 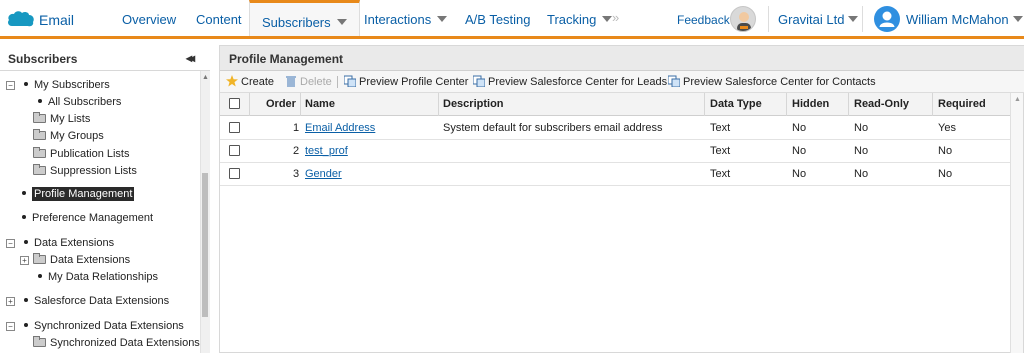 I want to click on preview-salesforce-leads-button: Preview Salesforce Center for Leads, so click(x=570, y=81).